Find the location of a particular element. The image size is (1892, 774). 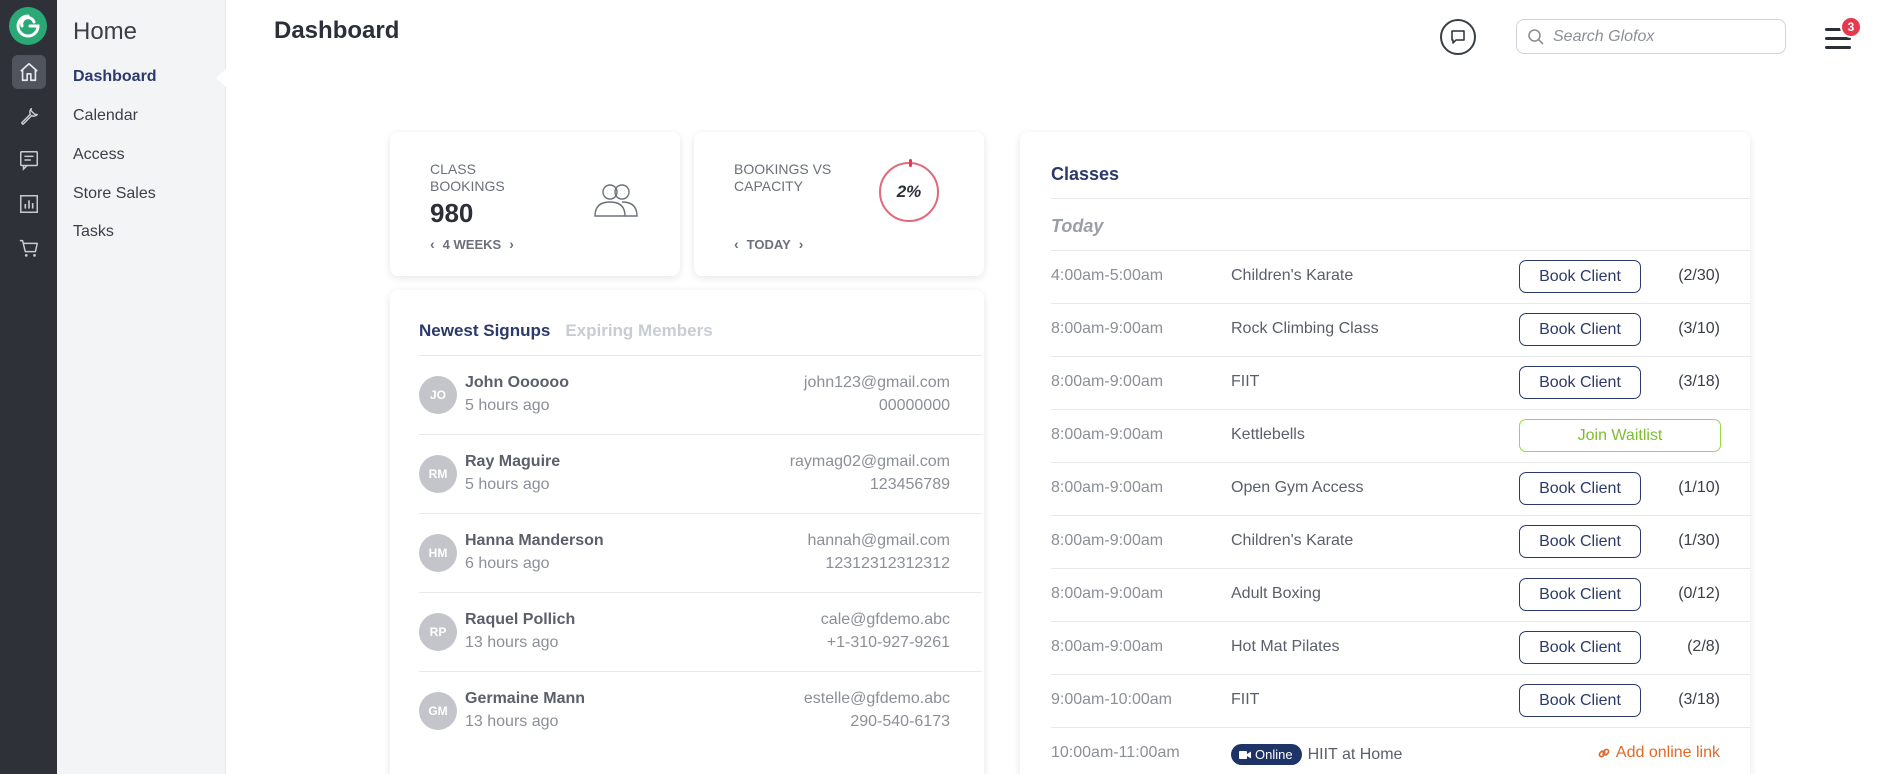

chat-icon is located at coordinates (1458, 37).